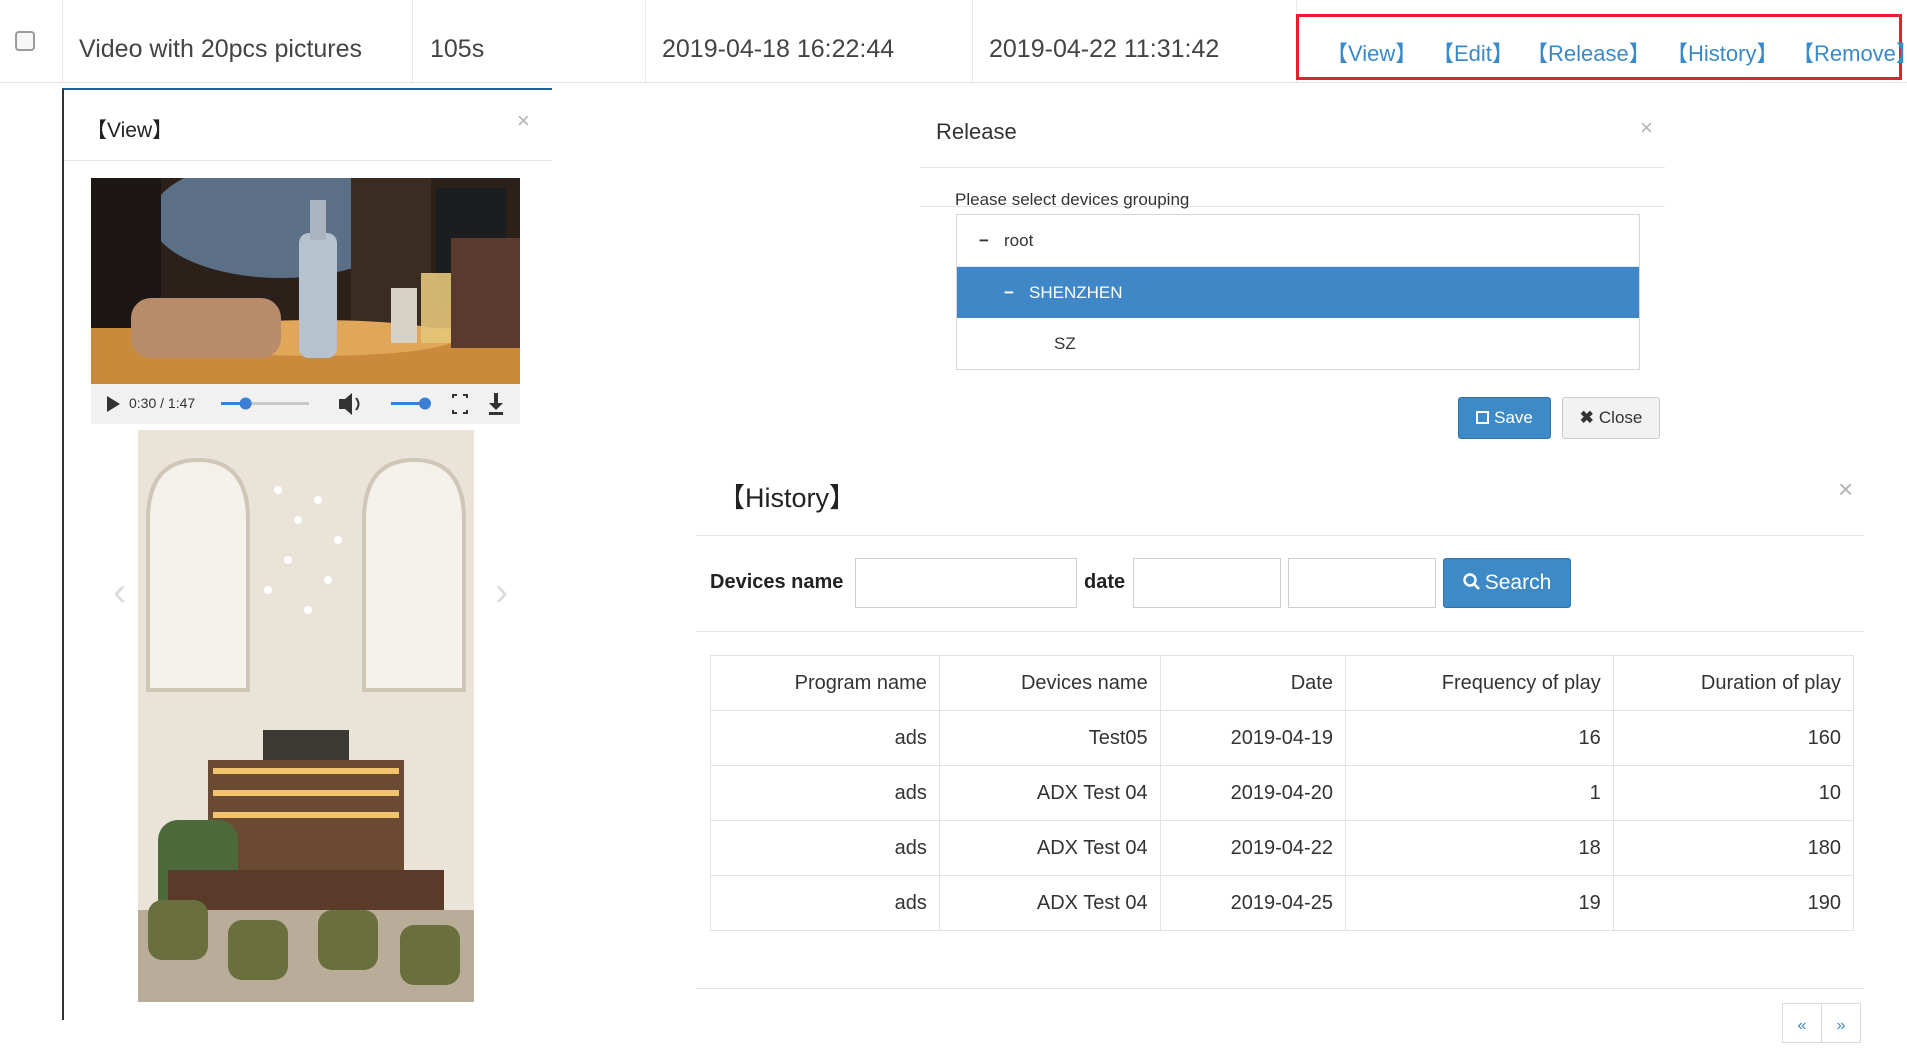 The height and width of the screenshot is (1048, 1907). What do you see at coordinates (1845, 489) in the screenshot?
I see `history-modal-close-icon: ×` at bounding box center [1845, 489].